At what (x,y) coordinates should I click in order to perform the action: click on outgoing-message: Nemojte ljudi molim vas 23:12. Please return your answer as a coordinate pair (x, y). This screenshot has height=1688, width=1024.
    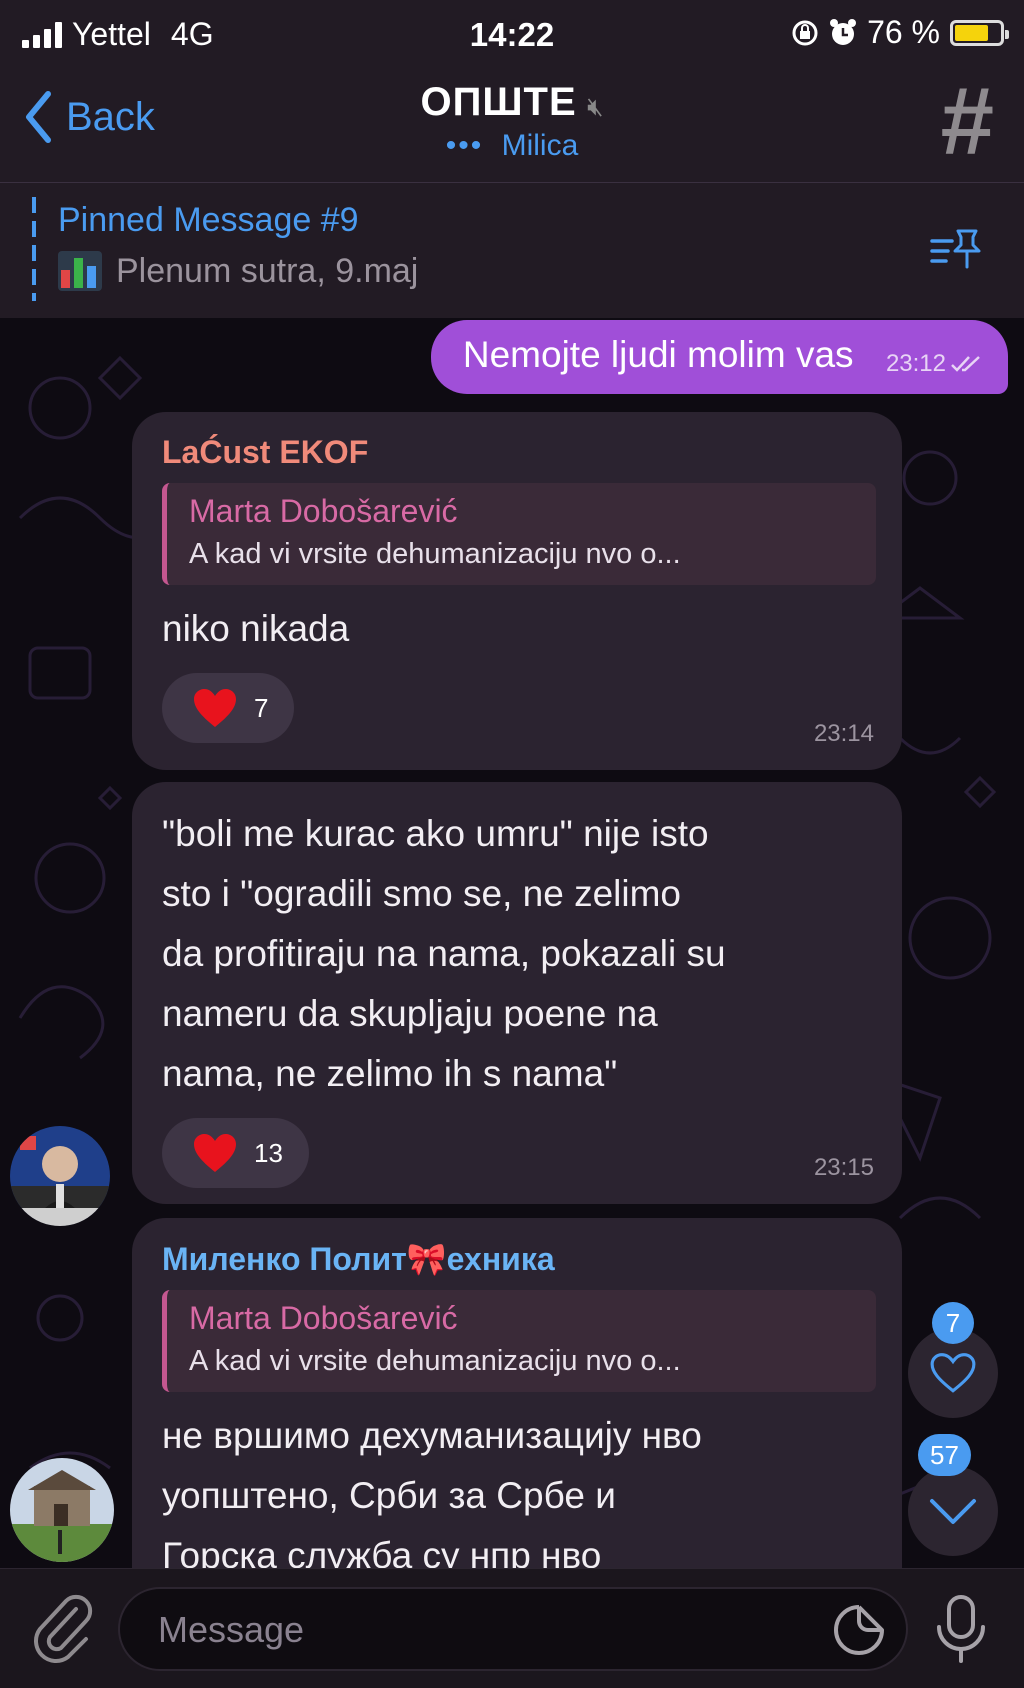
    Looking at the image, I should click on (719, 357).